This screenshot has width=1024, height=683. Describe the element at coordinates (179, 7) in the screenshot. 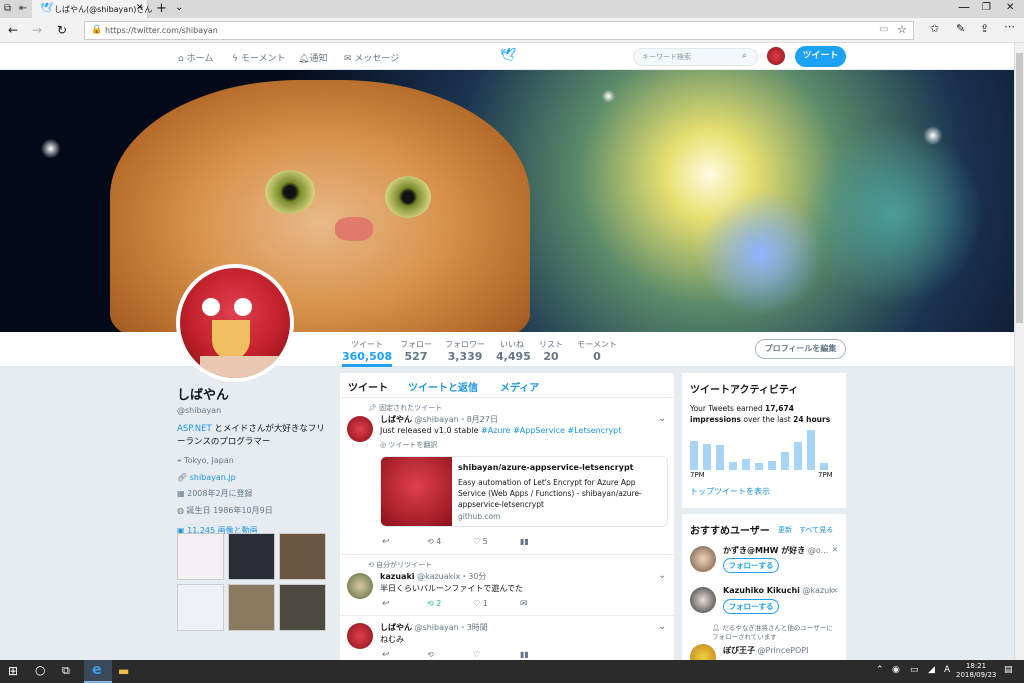

I see `tab-list-chevron-icon: ⌄` at that location.